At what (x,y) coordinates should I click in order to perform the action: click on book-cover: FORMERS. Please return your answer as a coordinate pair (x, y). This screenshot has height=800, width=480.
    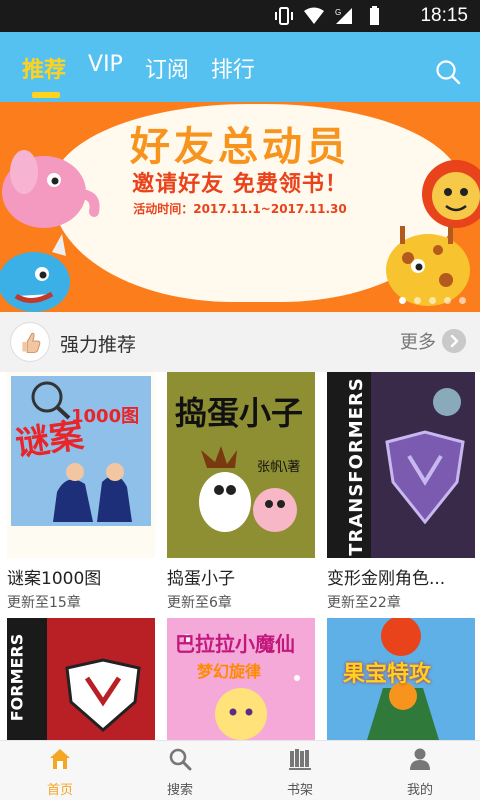
    Looking at the image, I should click on (81, 679).